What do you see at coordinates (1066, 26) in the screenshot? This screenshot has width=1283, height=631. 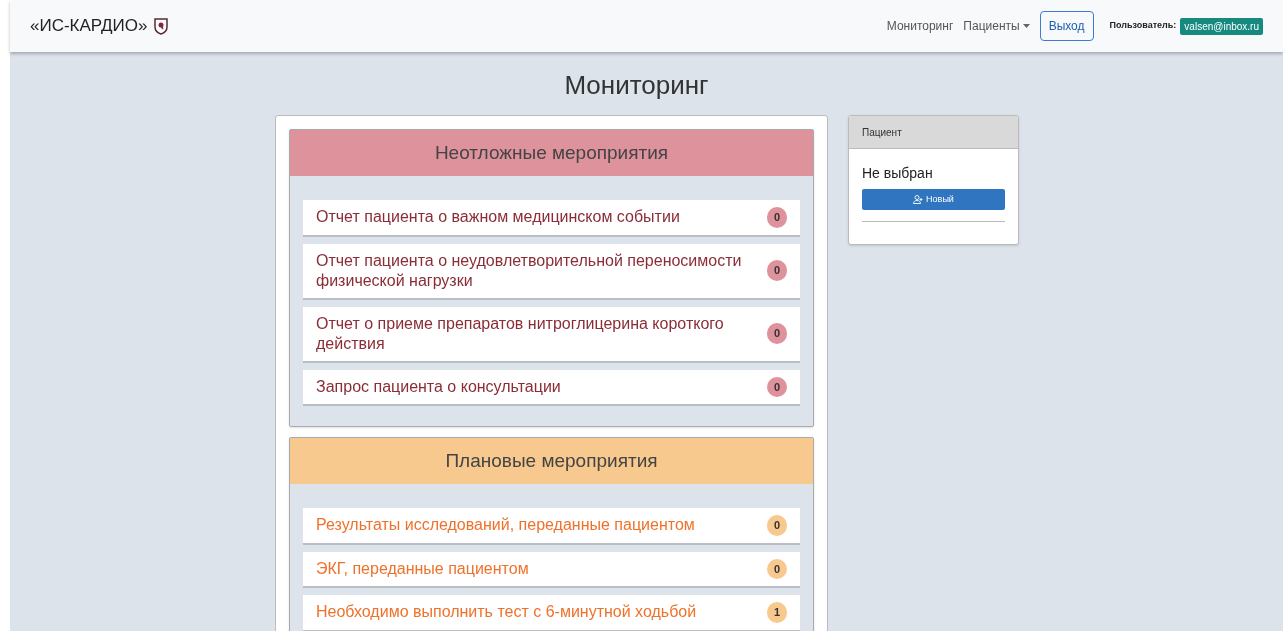 I see `logout-button: Выход` at bounding box center [1066, 26].